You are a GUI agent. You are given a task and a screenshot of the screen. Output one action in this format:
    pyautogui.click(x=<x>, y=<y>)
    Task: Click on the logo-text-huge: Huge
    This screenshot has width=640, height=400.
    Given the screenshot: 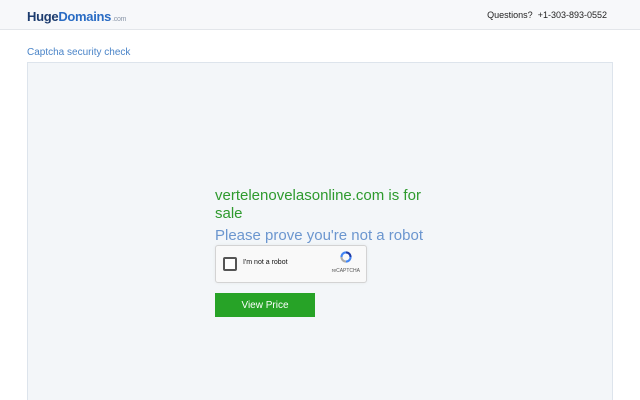 What is the action you would take?
    pyautogui.click(x=43, y=16)
    